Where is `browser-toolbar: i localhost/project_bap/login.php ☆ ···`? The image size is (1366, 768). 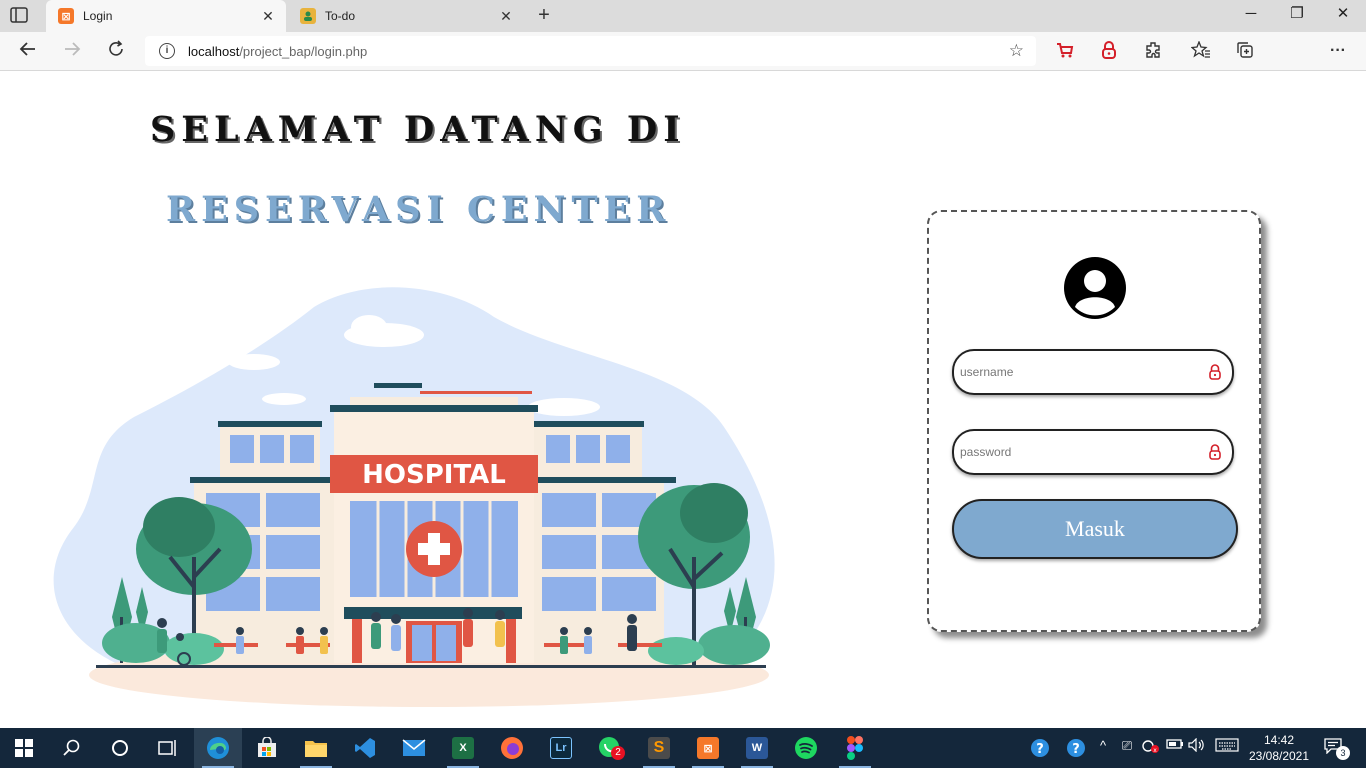
browser-toolbar: i localhost/project_bap/login.php ☆ ··· is located at coordinates (683, 63).